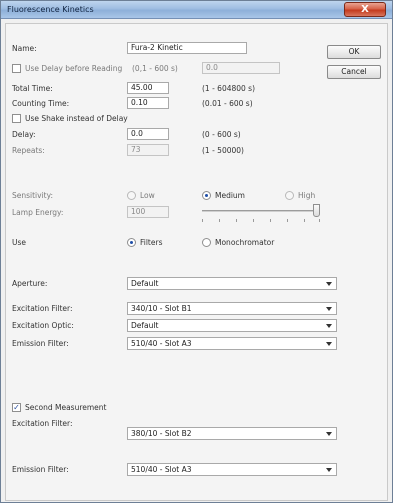 Image resolution: width=393 pixels, height=503 pixels. What do you see at coordinates (28, 150) in the screenshot?
I see `repeats-label: Repeats:` at bounding box center [28, 150].